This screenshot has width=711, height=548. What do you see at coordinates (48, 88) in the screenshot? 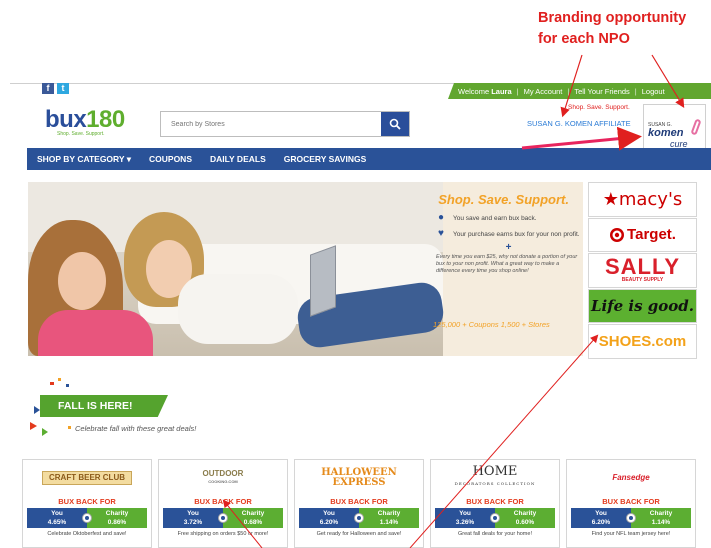
I see `facebook-icon: f` at bounding box center [48, 88].